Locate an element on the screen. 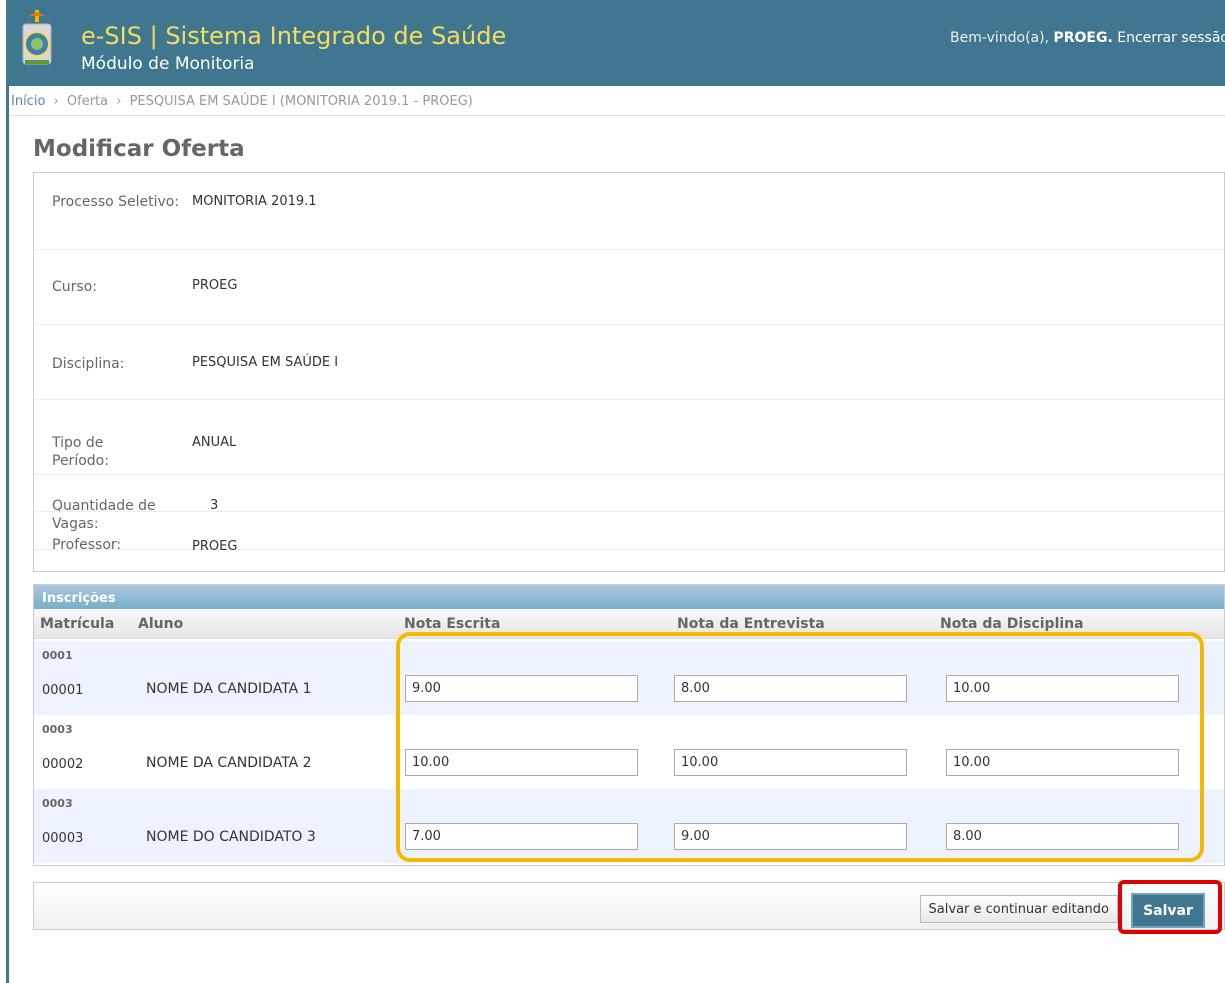 The height and width of the screenshot is (983, 1225). app-subtitle: Módulo de Monitoria is located at coordinates (168, 64).